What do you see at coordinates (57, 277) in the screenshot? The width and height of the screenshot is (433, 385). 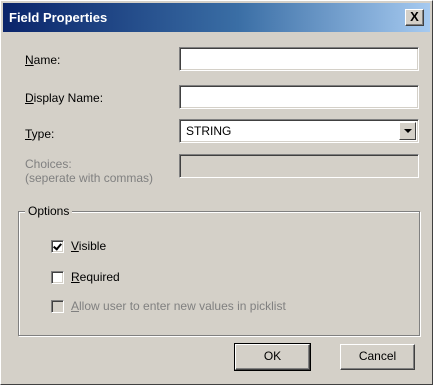 I see `required-checkbox` at bounding box center [57, 277].